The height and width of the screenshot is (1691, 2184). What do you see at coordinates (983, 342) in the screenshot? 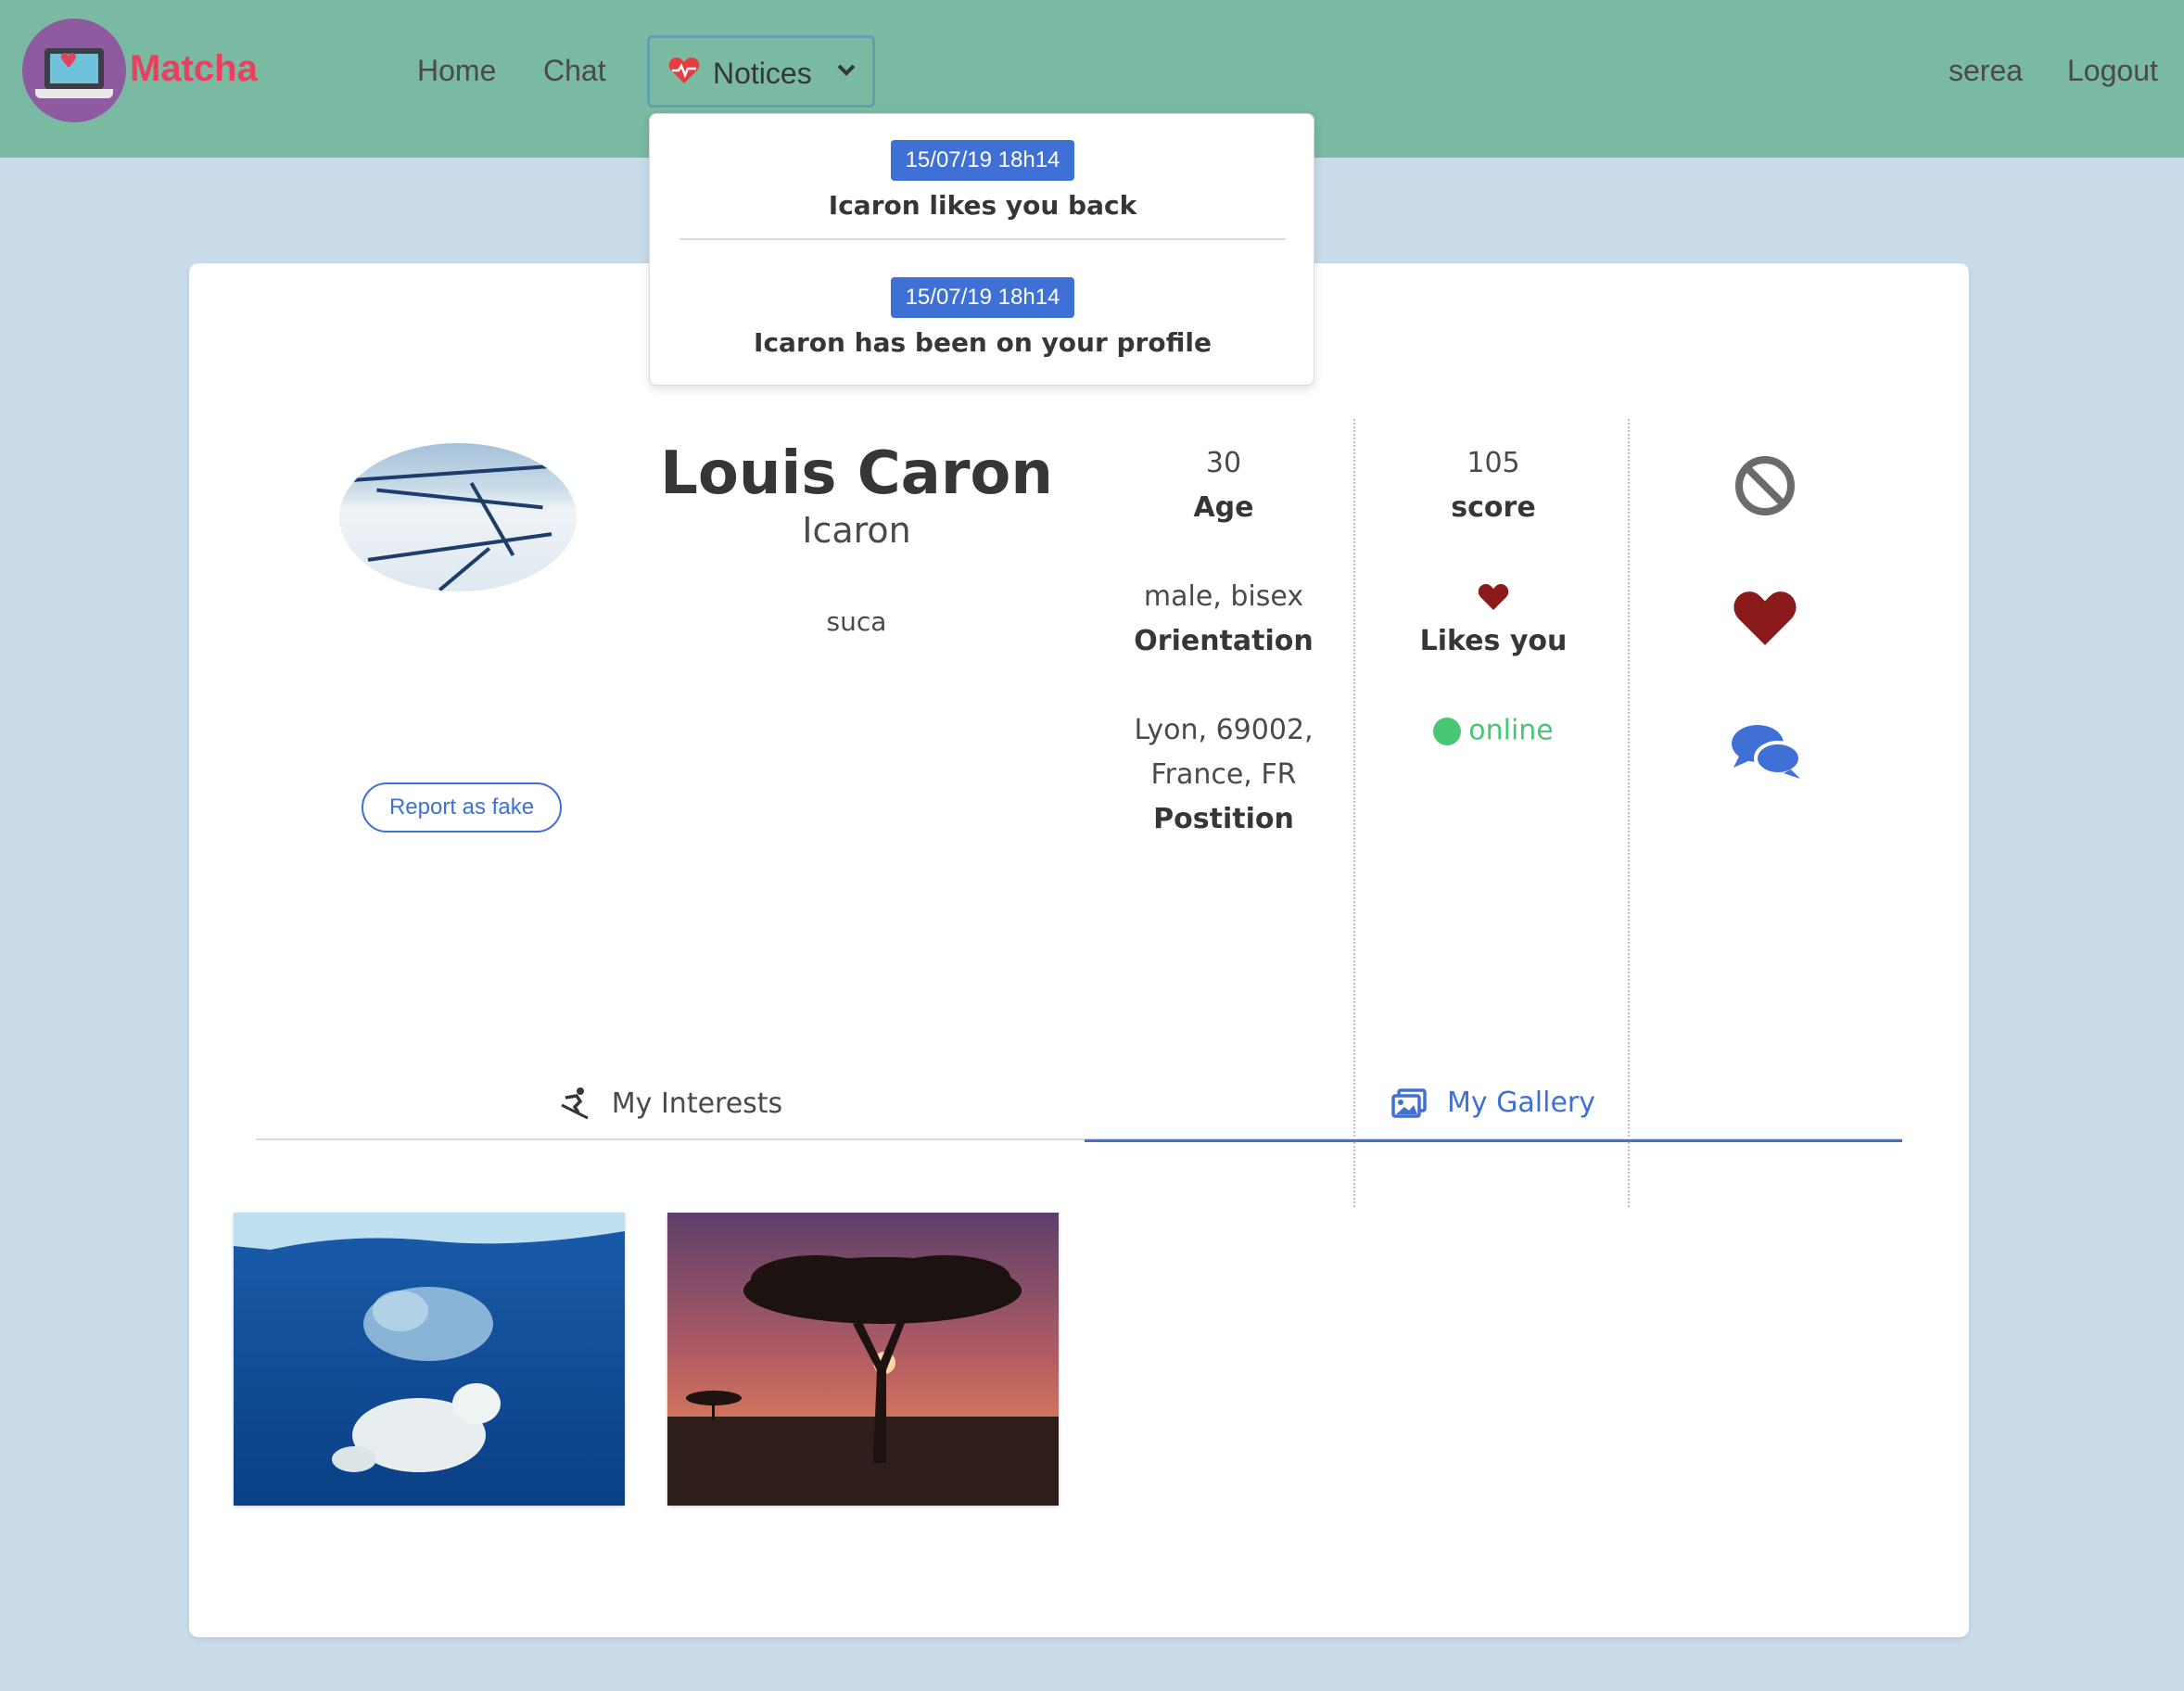
I see `notification-message: Icaron has been on your profile` at bounding box center [983, 342].